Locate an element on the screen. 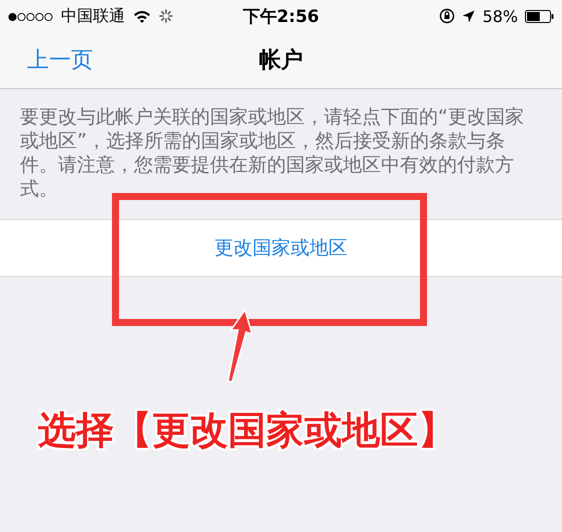 The height and width of the screenshot is (532, 562). annotation-caption: 选择【更改国家或地区】 is located at coordinates (247, 430).